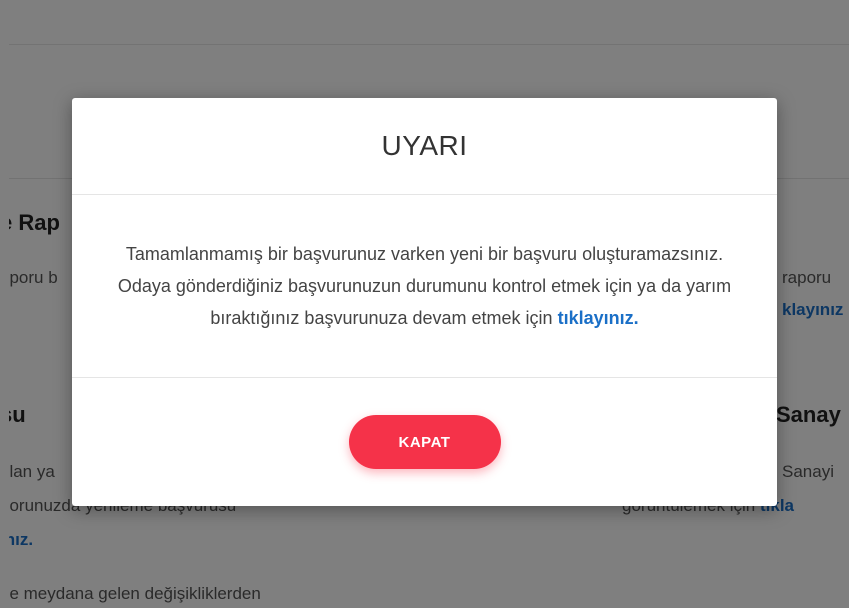  I want to click on close-button: KAPAT, so click(424, 442).